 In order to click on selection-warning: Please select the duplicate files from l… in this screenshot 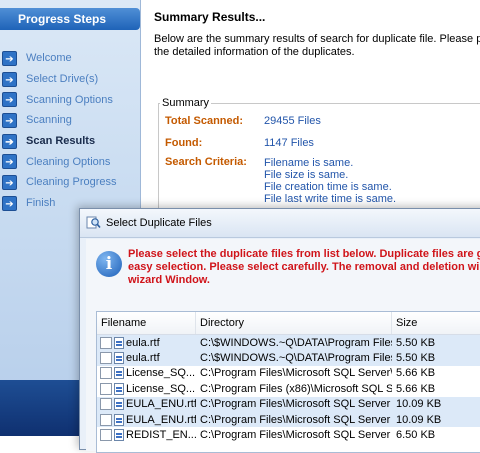, I will do `click(304, 267)`.